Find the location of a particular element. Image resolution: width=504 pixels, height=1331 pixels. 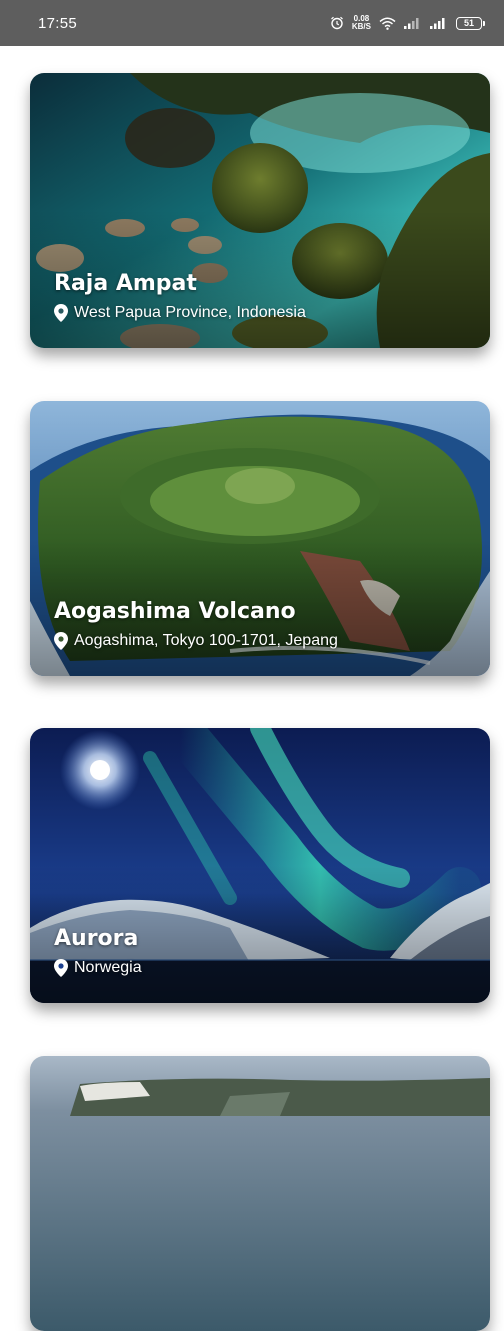

alarm-icon is located at coordinates (337, 23).